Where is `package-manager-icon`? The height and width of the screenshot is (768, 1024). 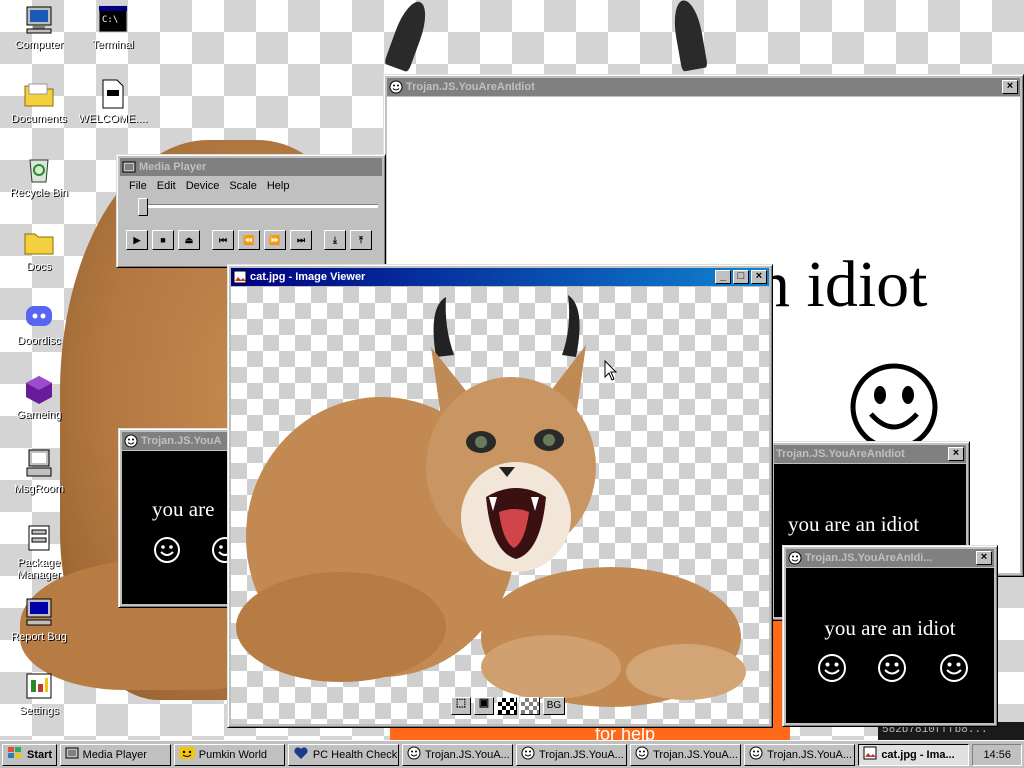 package-manager-icon is located at coordinates (39, 538).